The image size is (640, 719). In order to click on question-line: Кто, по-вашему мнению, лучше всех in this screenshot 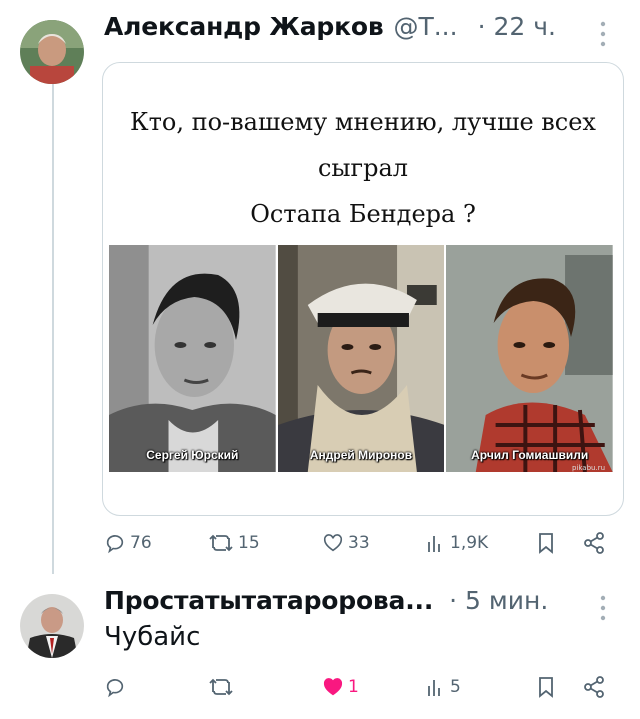, I will do `click(363, 122)`.